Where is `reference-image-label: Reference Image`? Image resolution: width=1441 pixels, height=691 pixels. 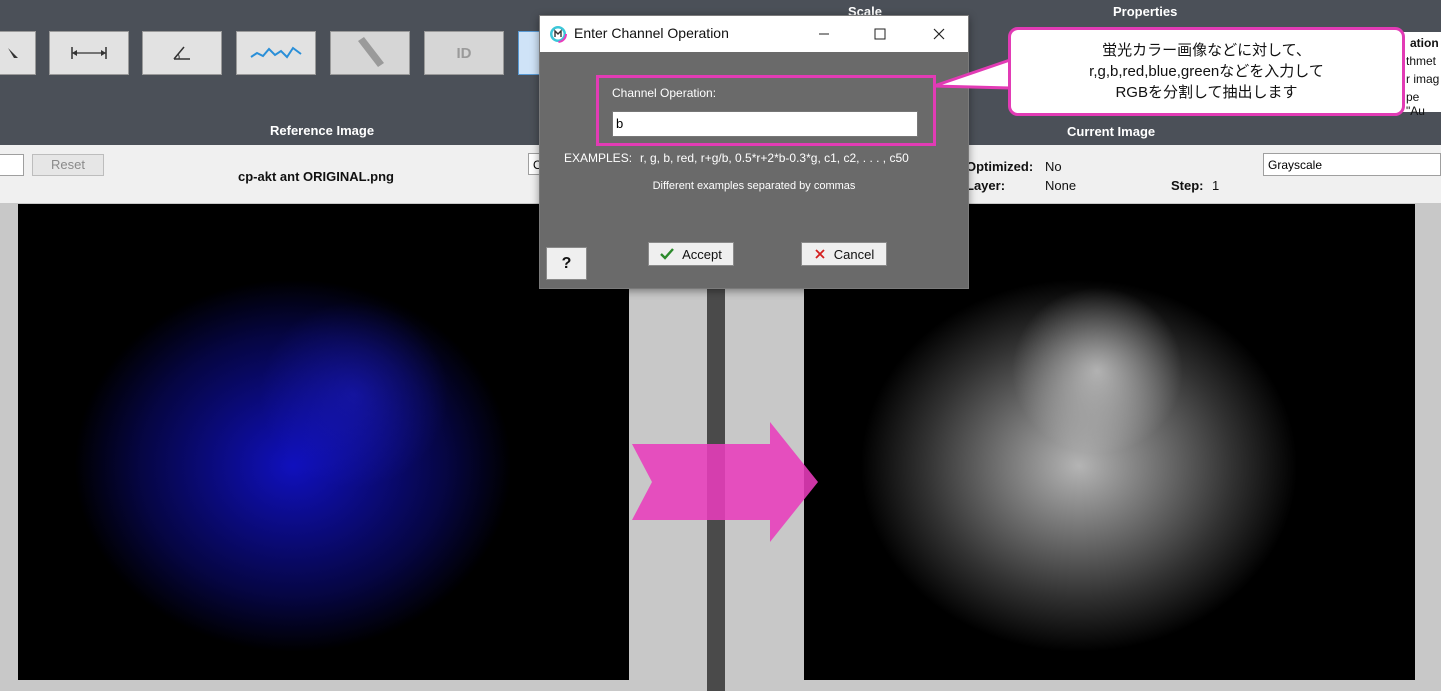 reference-image-label: Reference Image is located at coordinates (322, 130).